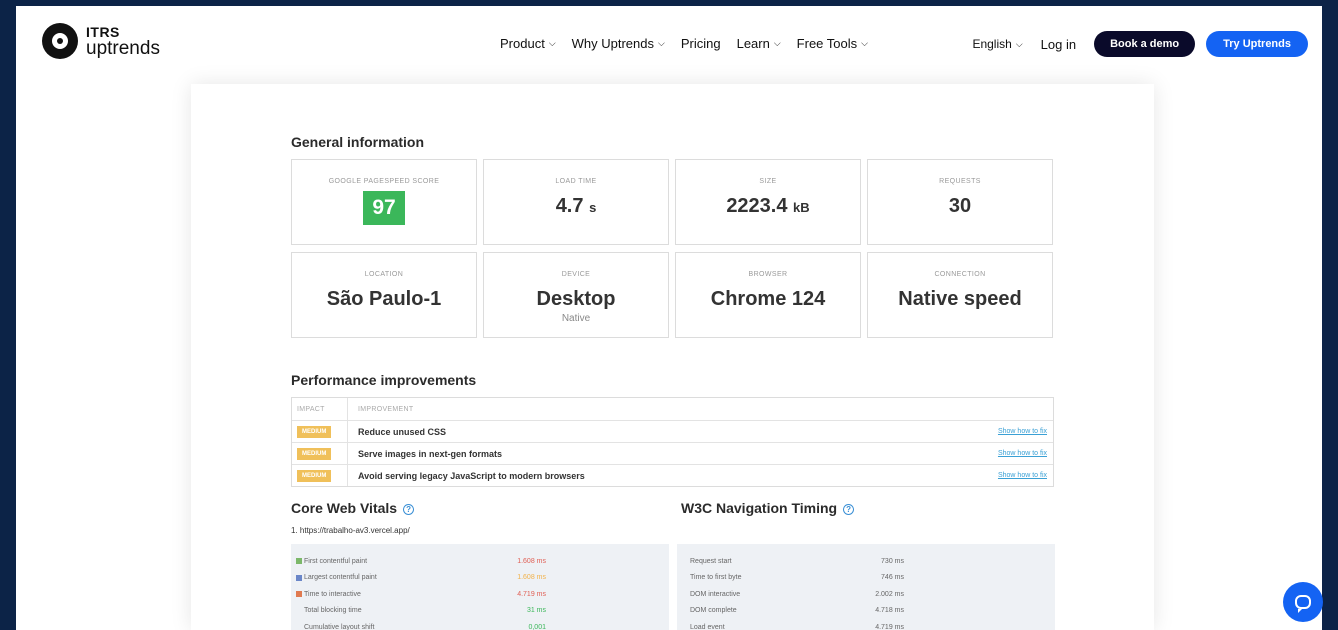 This screenshot has height=630, width=1338. I want to click on nav-item-pricing: Pricing, so click(701, 43).